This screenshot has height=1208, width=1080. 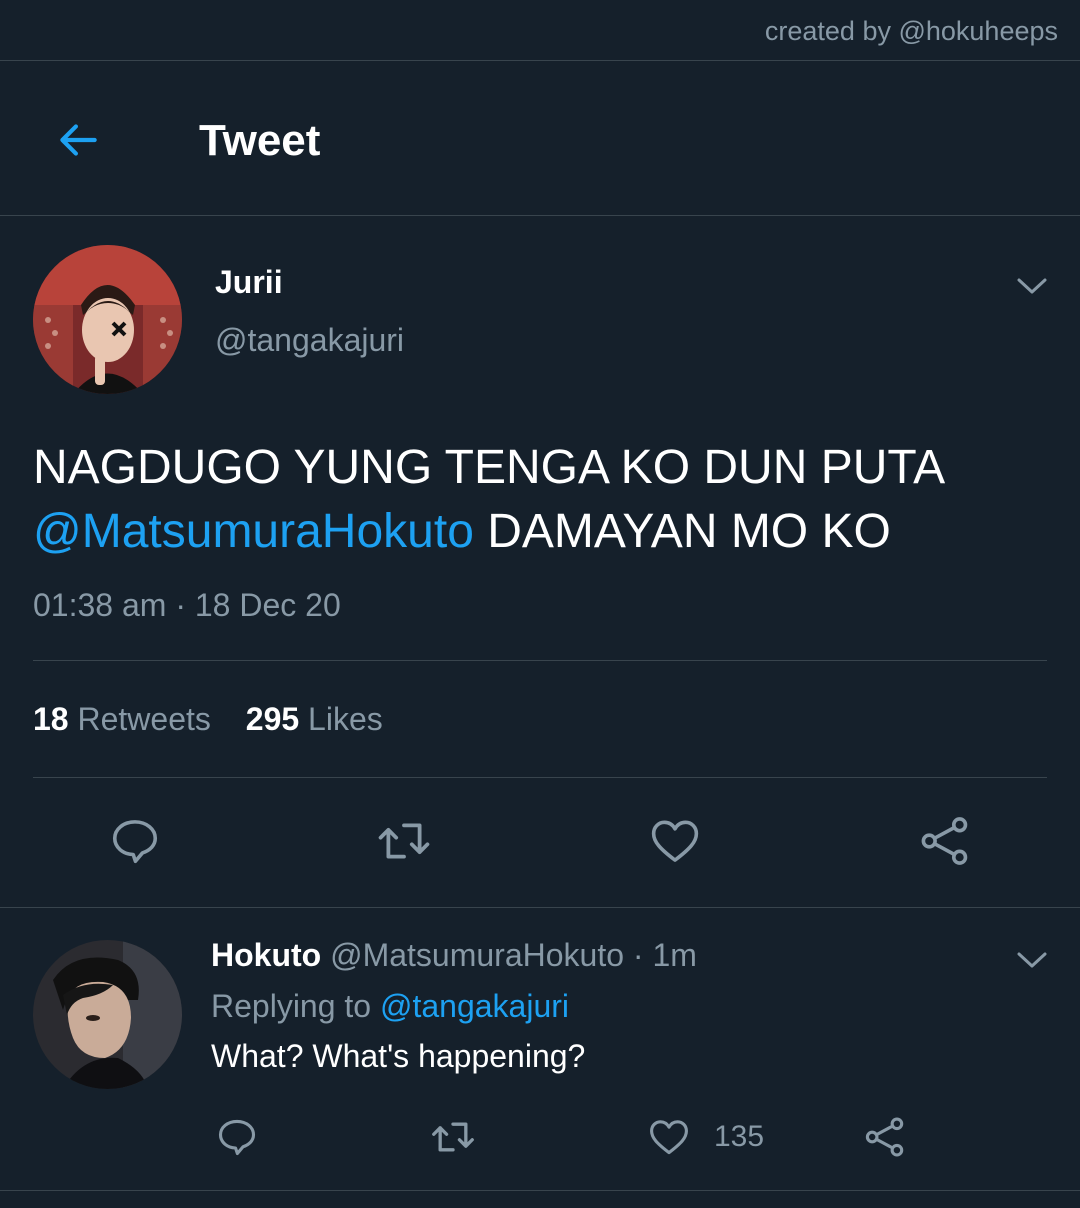 What do you see at coordinates (249, 282) in the screenshot?
I see `author-name: Jurii` at bounding box center [249, 282].